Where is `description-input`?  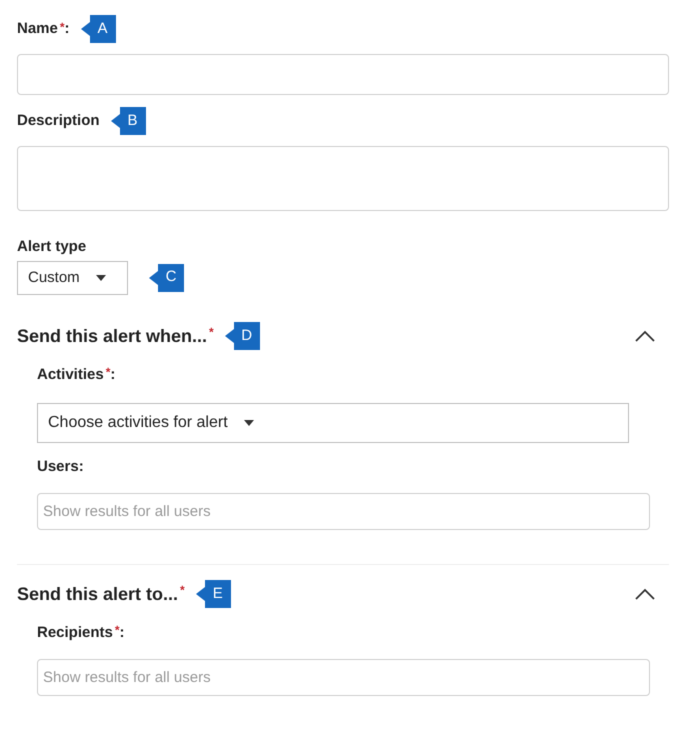 description-input is located at coordinates (343, 178).